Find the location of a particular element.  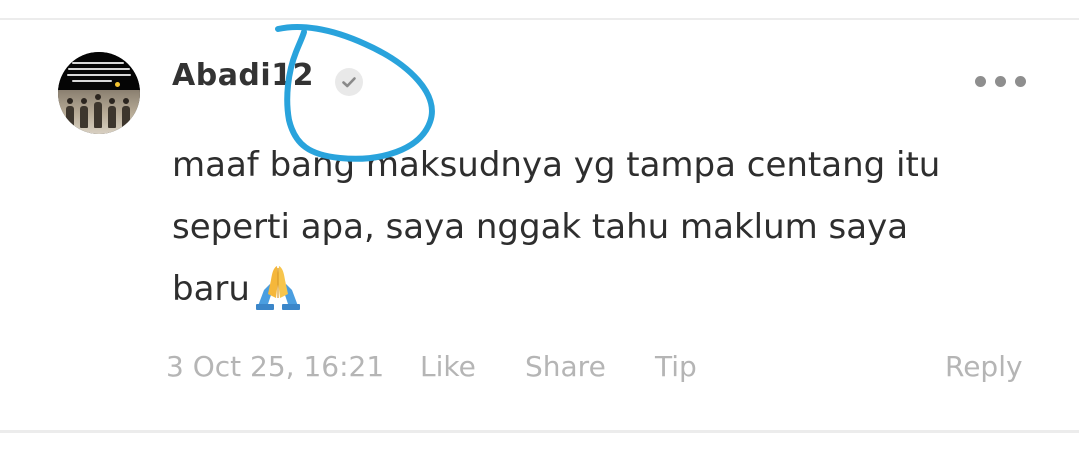

reply-button: Reply is located at coordinates (984, 366).